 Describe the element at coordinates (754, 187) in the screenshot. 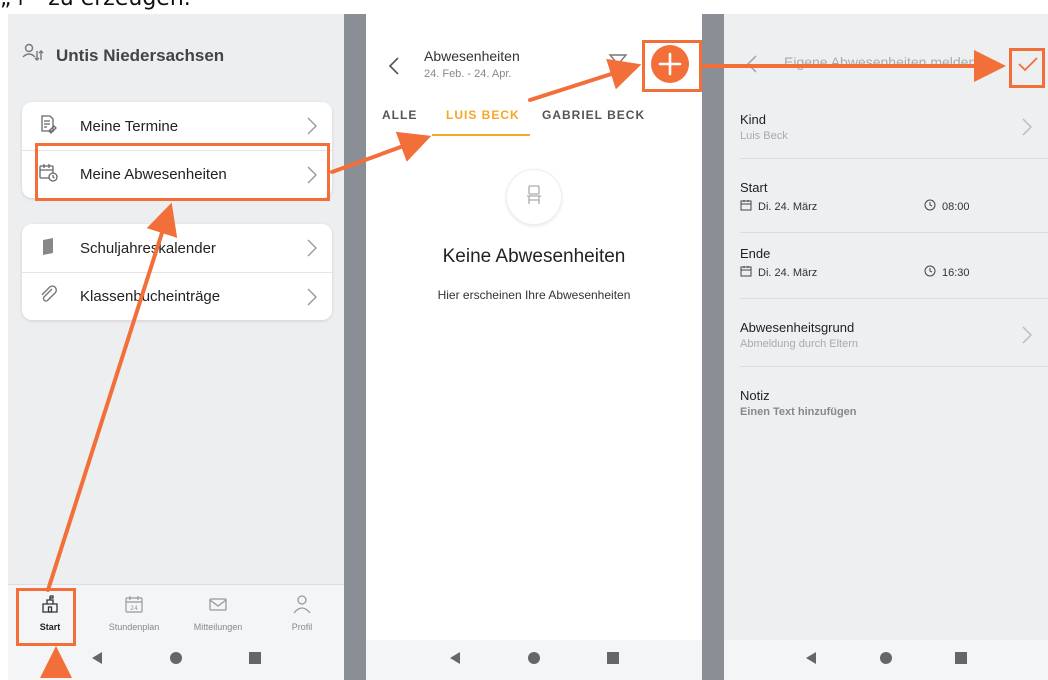

I see `field-label: Start` at that location.